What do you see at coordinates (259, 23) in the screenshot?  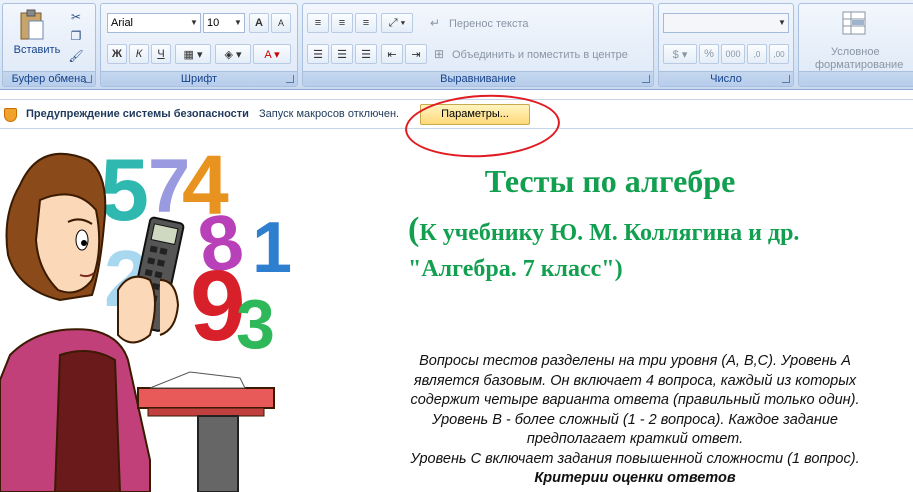 I see `grow-font-icon: A` at bounding box center [259, 23].